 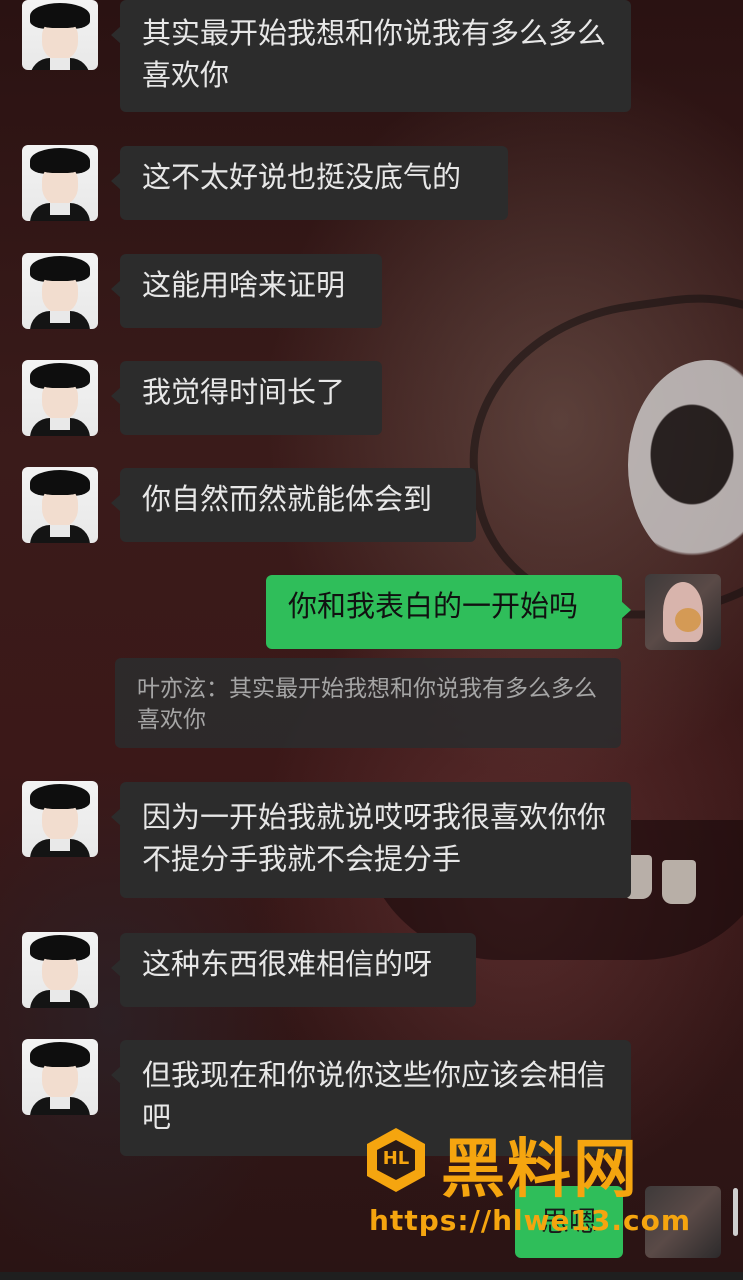 I want to click on watermark-logo-icon: HL, so click(x=396, y=1160).